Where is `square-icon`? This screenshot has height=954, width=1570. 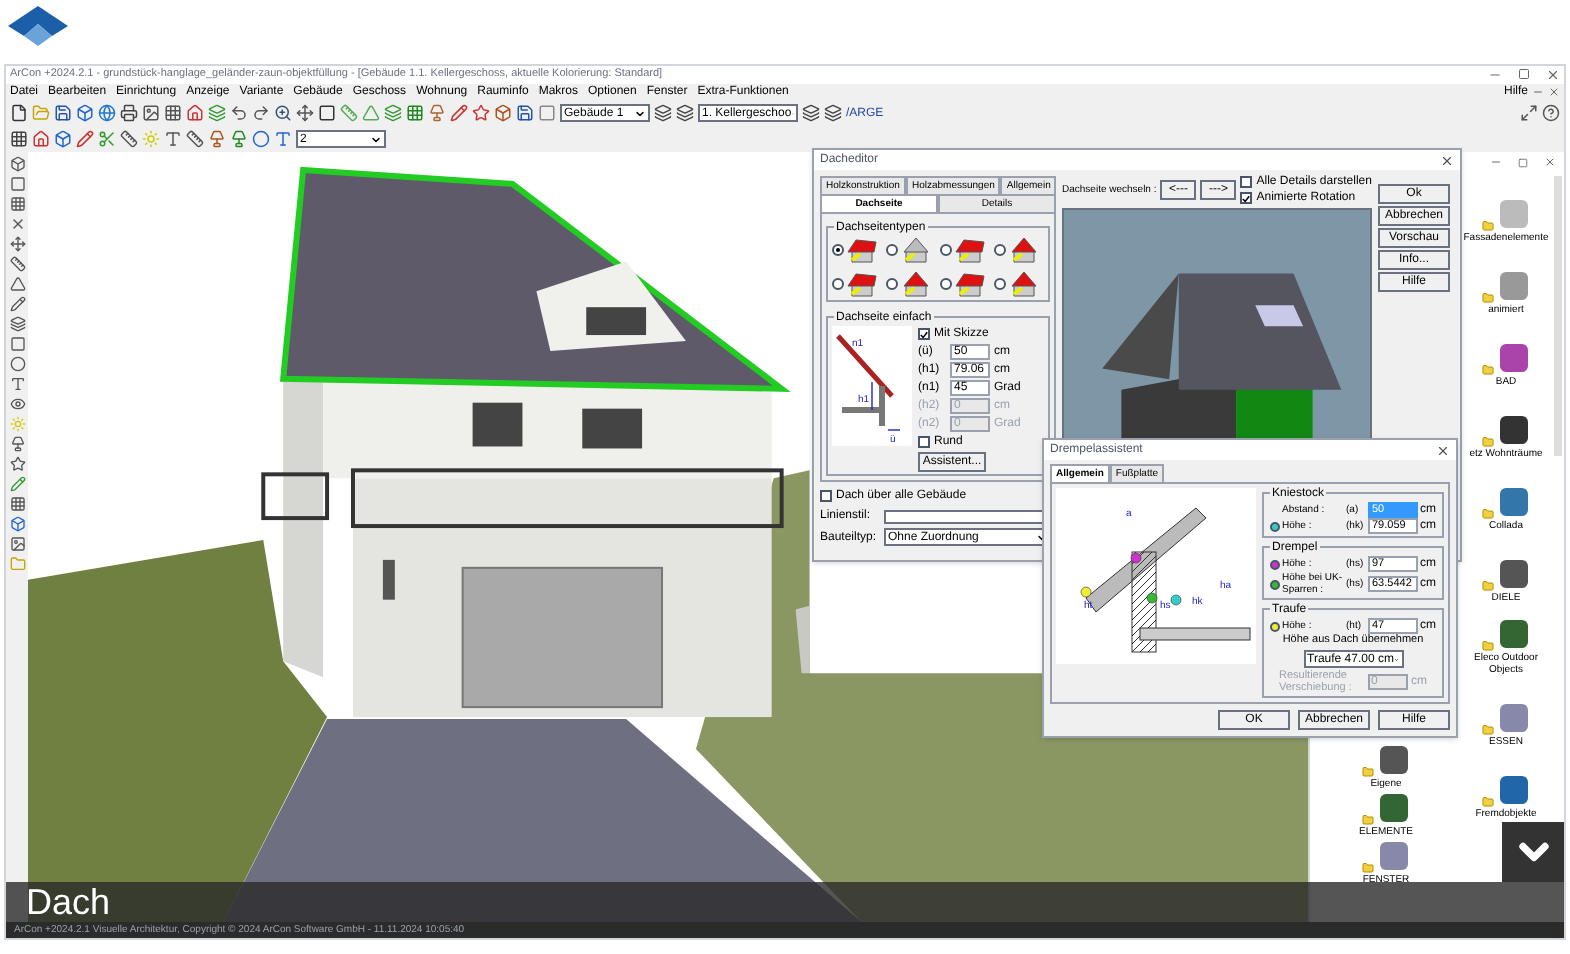 square-icon is located at coordinates (327, 113).